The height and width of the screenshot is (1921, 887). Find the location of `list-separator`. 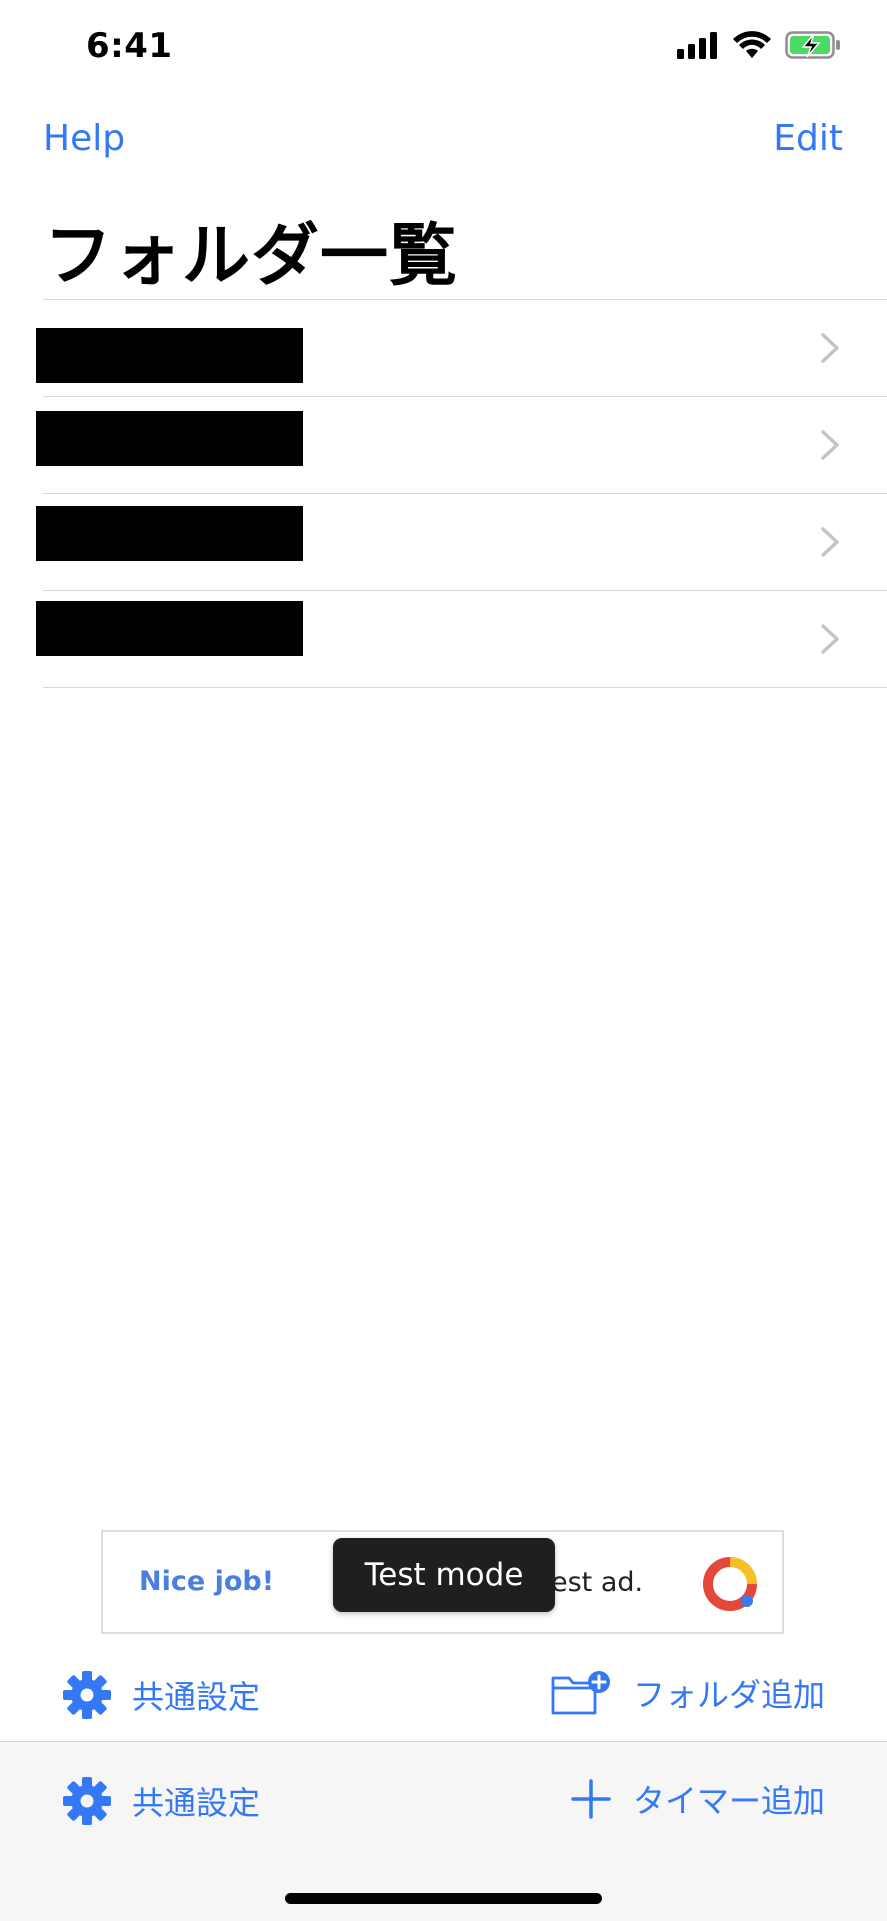

list-separator is located at coordinates (465, 687).